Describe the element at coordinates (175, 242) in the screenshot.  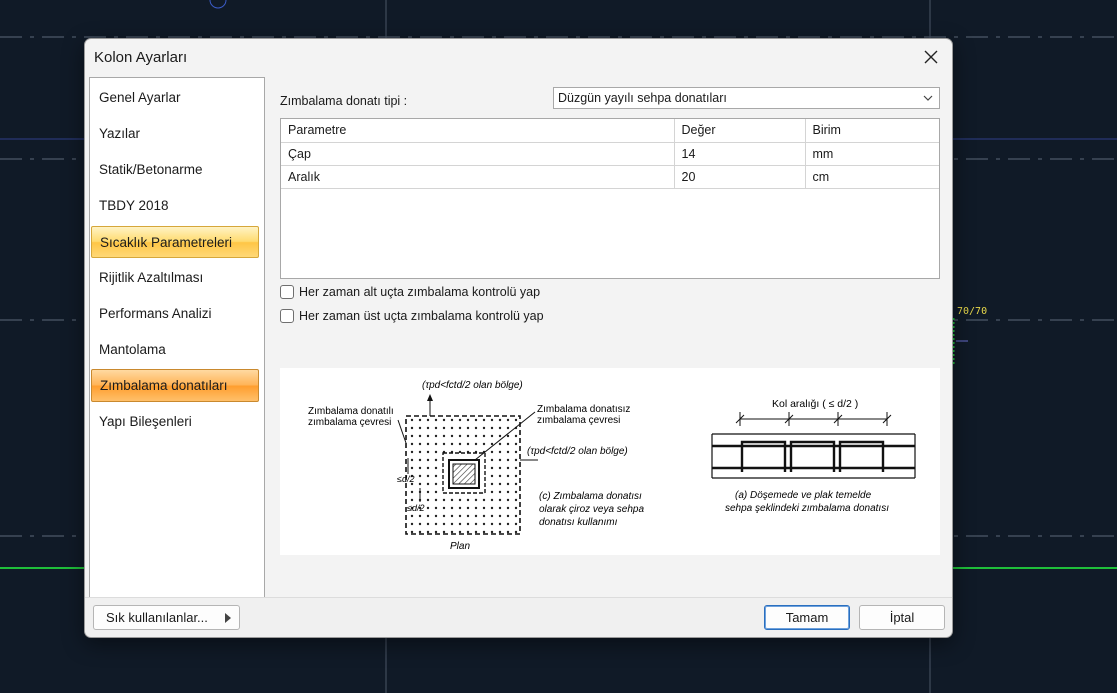
I see `nav-item-sicaklik-parametreleri: Sıcaklık Parametreleri` at that location.